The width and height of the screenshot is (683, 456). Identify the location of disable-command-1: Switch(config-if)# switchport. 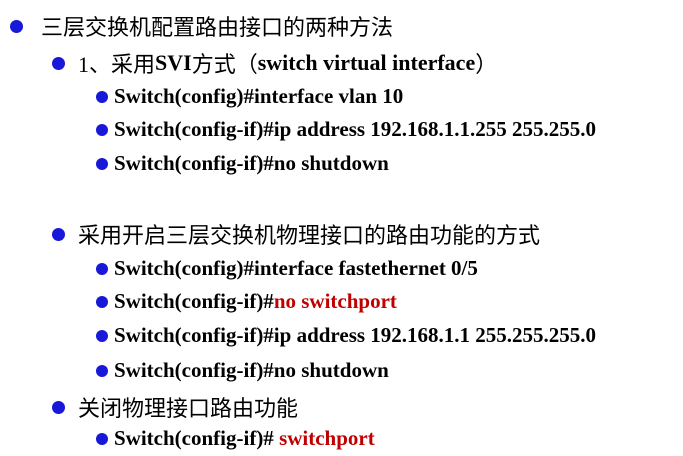
(235, 438).